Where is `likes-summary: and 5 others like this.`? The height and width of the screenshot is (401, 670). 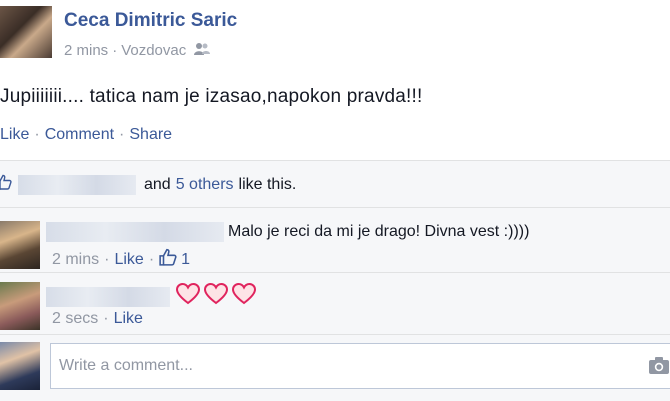 likes-summary: and 5 others like this. is located at coordinates (148, 184).